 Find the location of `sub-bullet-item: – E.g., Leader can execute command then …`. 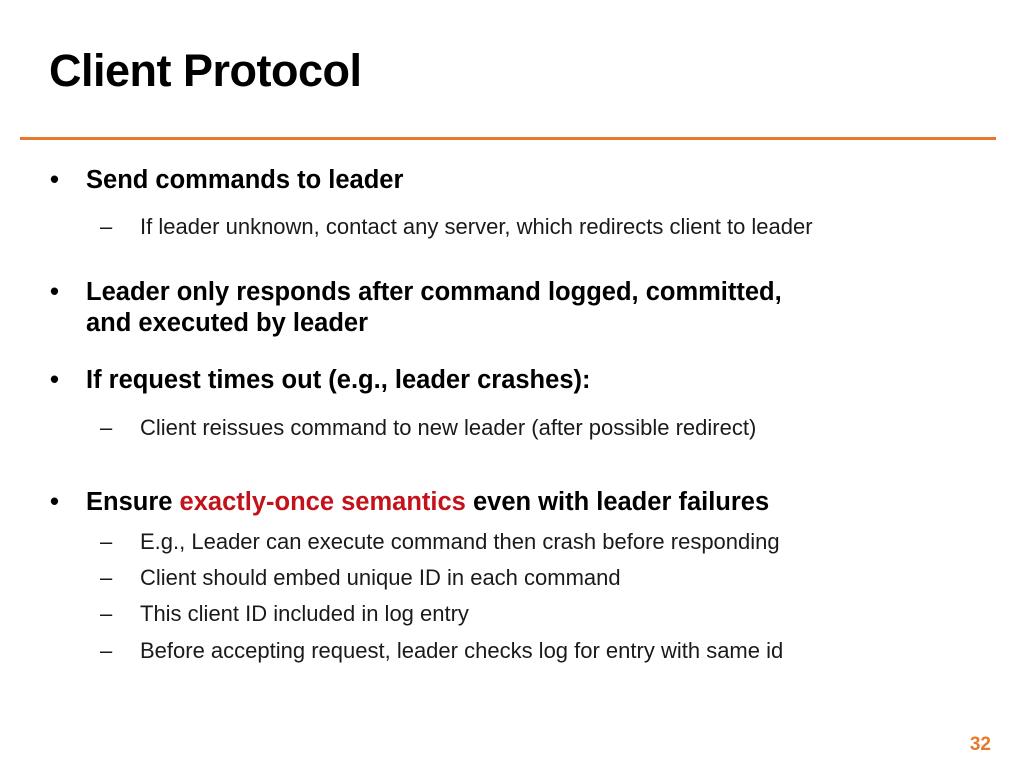

sub-bullet-item: – E.g., Leader can execute command then … is located at coordinates (512, 542).